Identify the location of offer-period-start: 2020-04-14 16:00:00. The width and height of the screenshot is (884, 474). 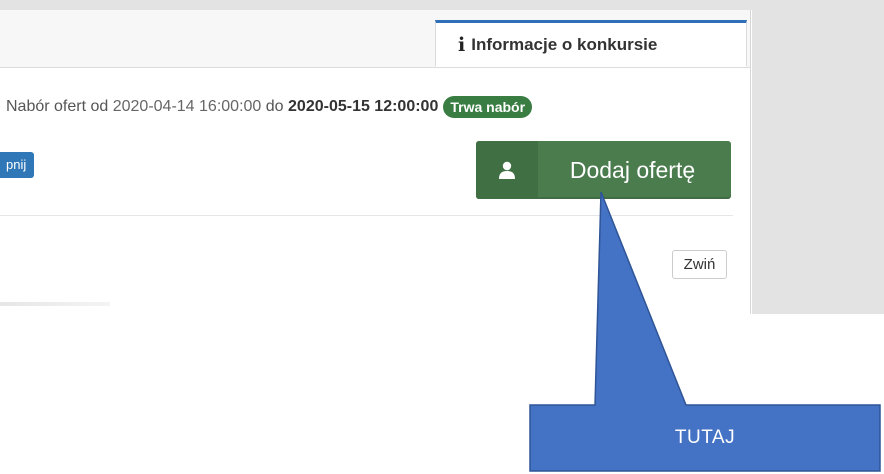
(187, 106).